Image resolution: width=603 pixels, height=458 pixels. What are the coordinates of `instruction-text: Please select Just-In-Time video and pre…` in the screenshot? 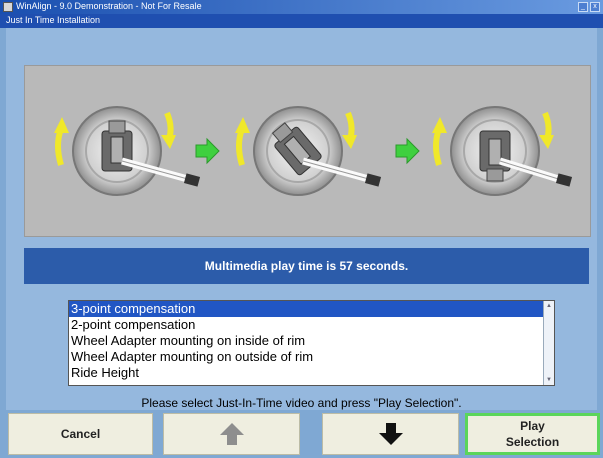 It's located at (301, 403).